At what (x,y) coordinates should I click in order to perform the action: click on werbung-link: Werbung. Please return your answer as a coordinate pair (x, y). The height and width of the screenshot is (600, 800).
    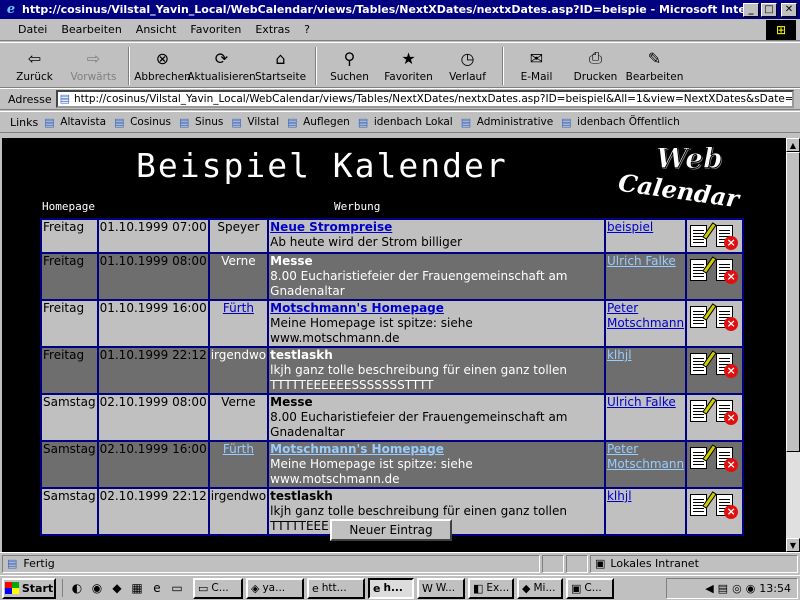
    Looking at the image, I should click on (357, 206).